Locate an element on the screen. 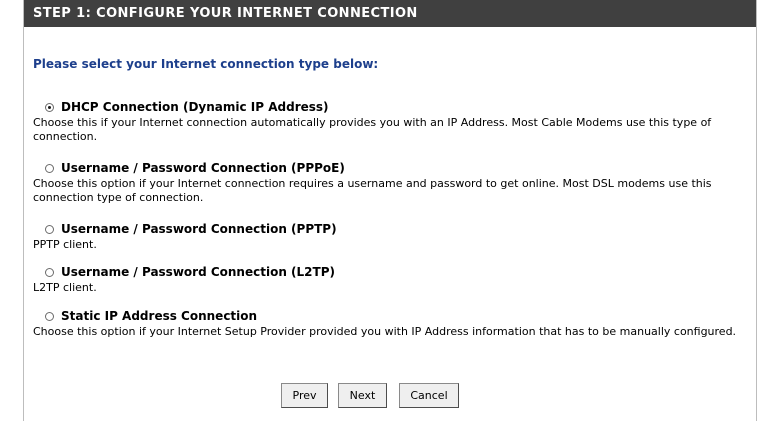  option-pppoe-title: Username / Password Connection (PPPoE) is located at coordinates (203, 168).